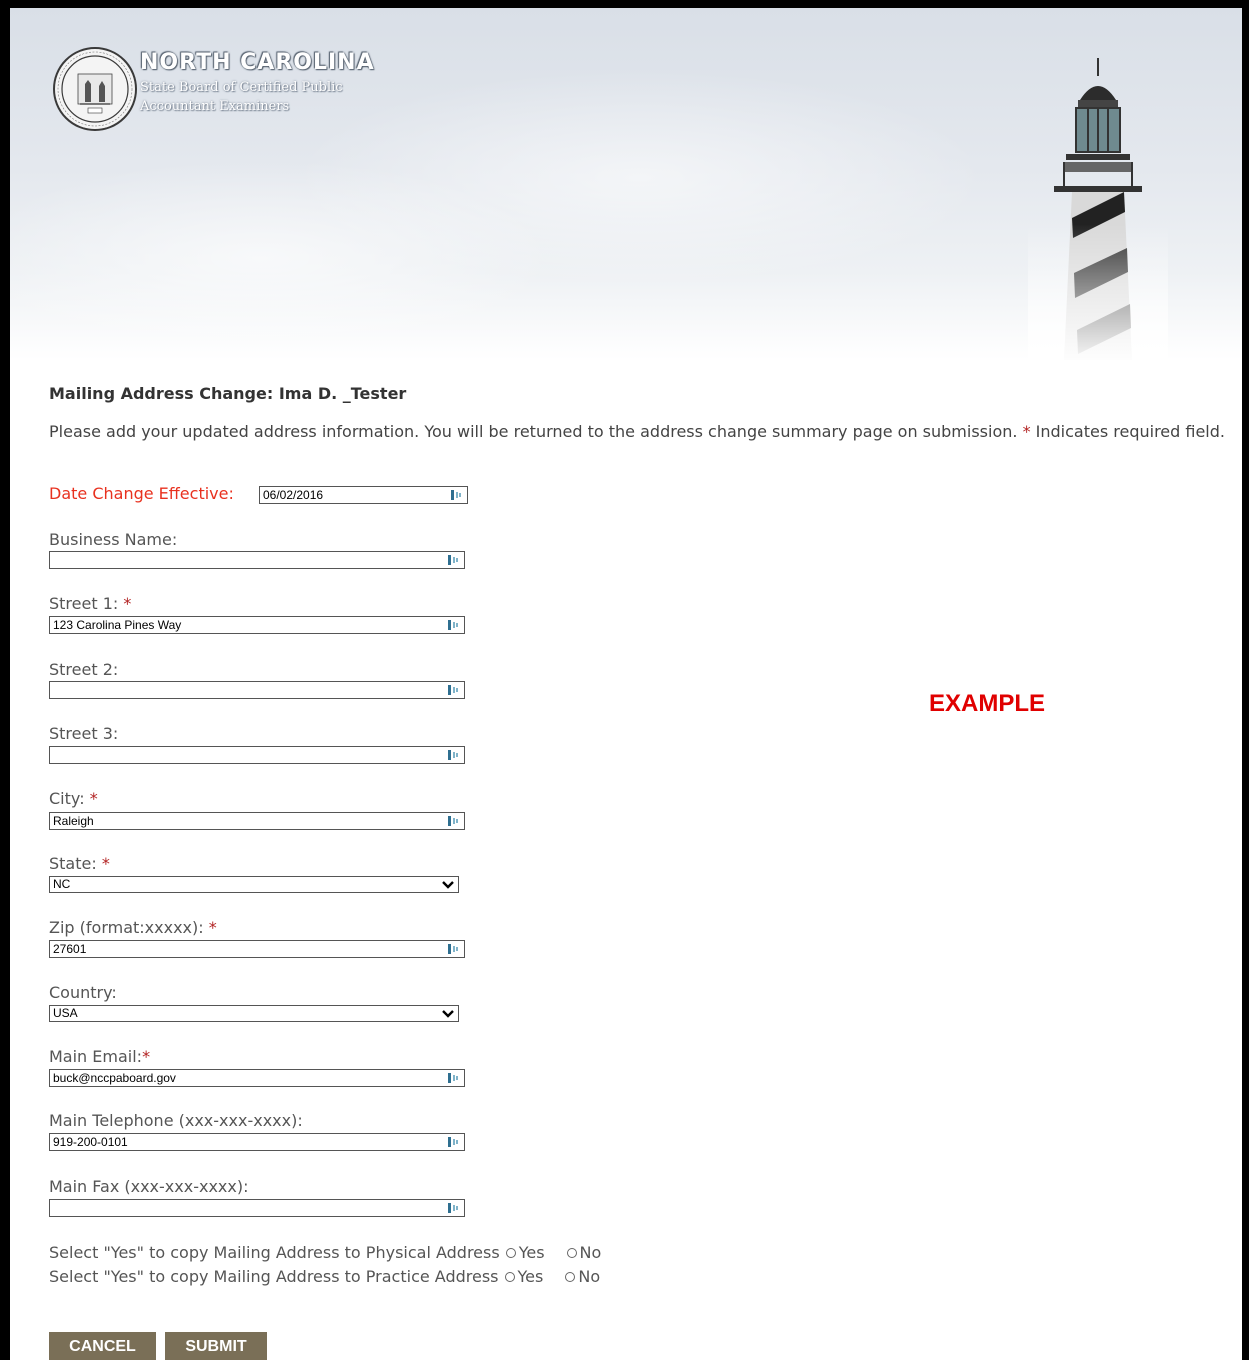 The height and width of the screenshot is (1360, 1249). What do you see at coordinates (67, 798) in the screenshot?
I see `city-label-text: City:` at bounding box center [67, 798].